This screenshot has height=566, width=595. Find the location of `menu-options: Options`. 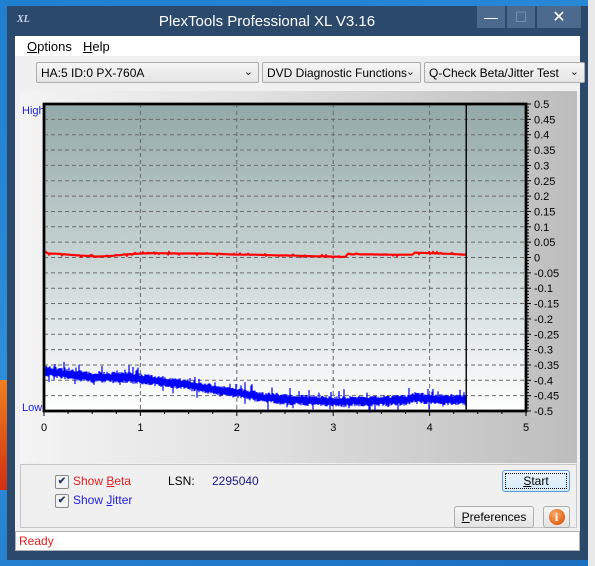

menu-options: Options is located at coordinates (49, 46).